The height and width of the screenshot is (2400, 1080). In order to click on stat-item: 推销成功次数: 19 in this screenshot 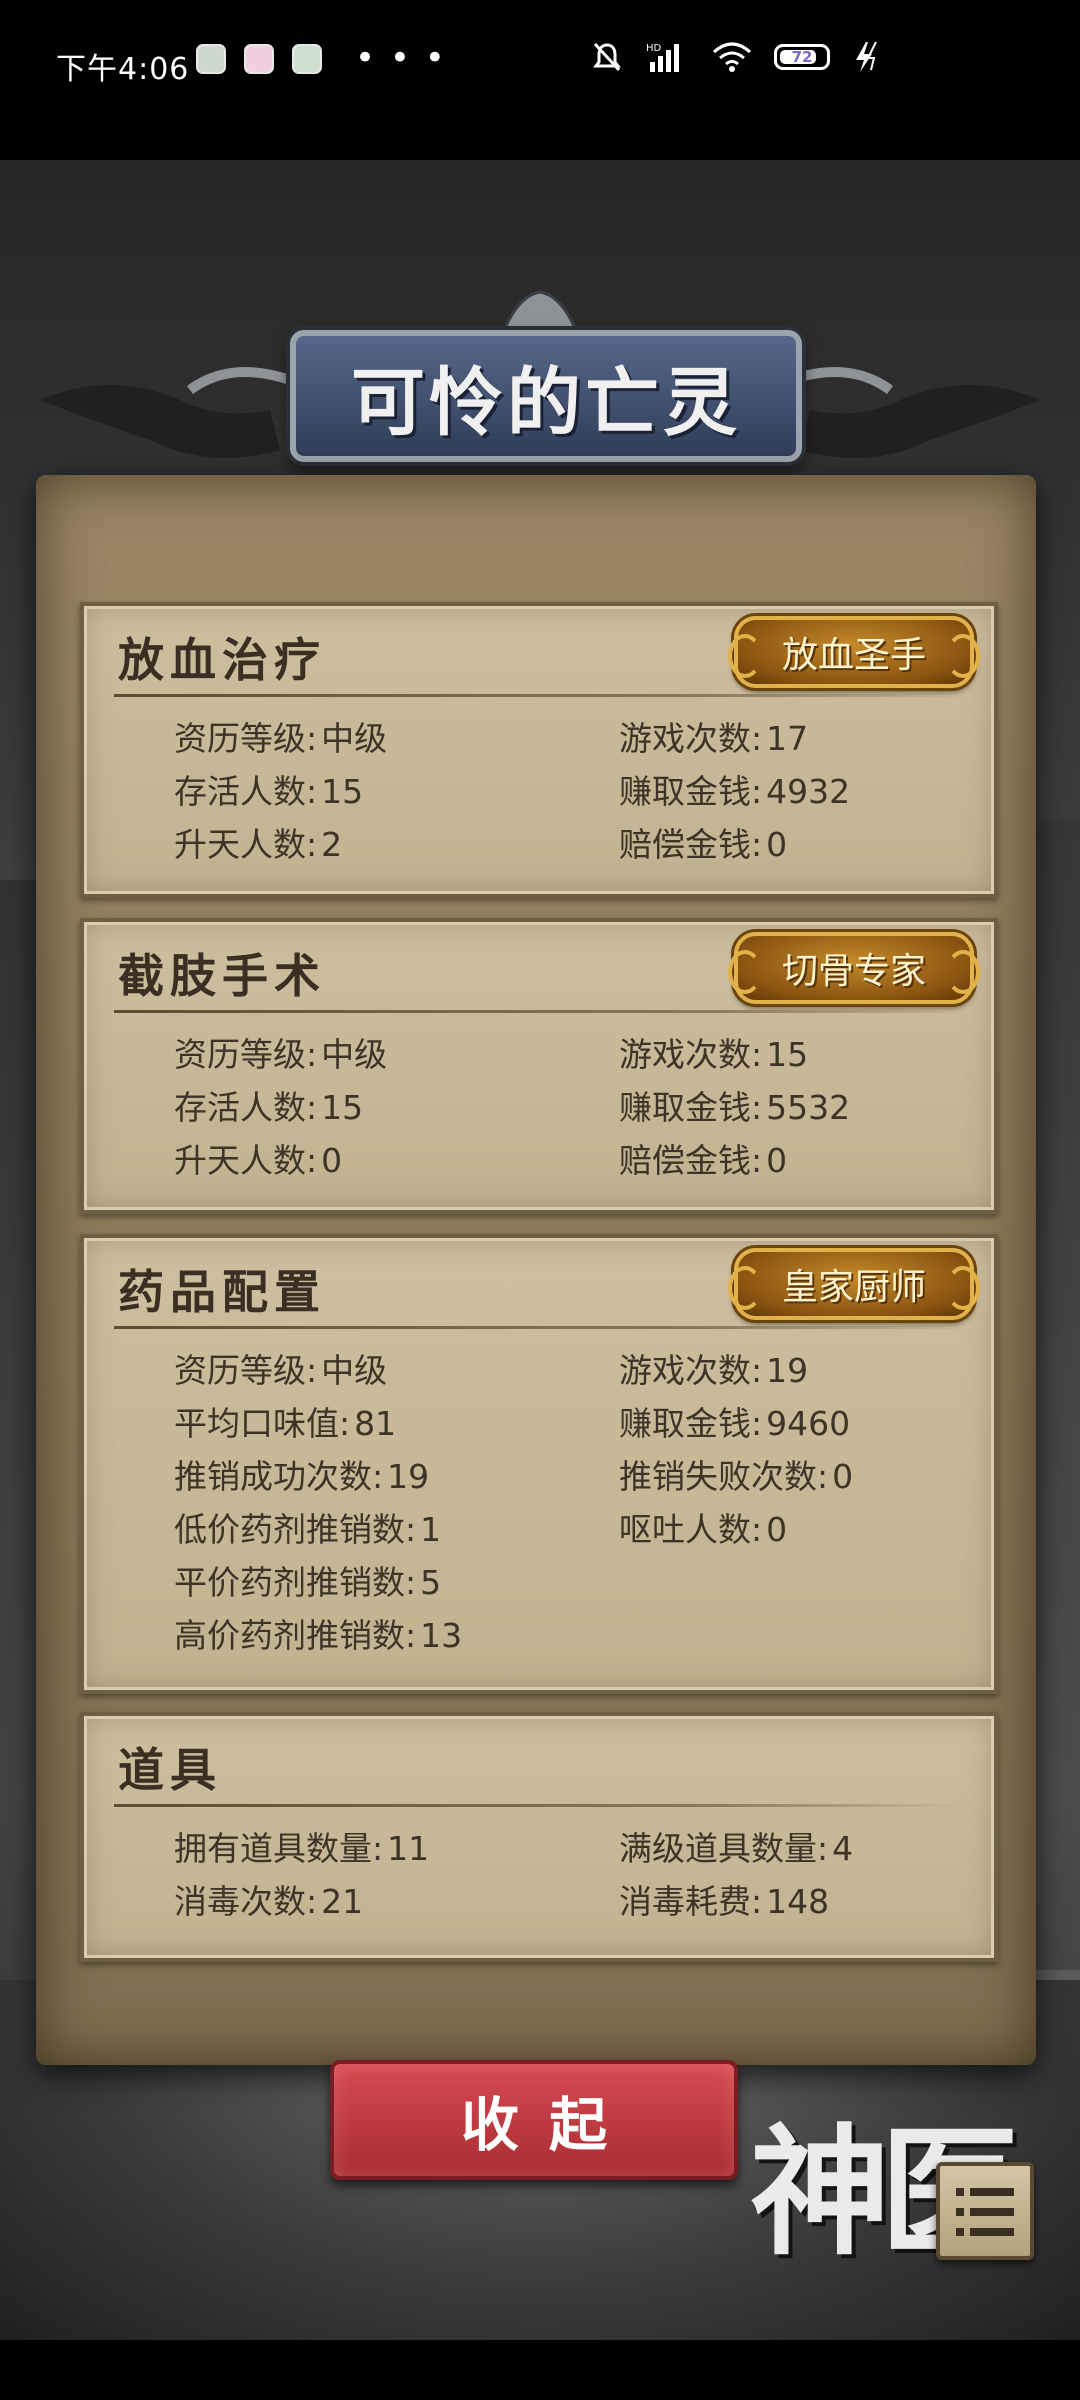, I will do `click(302, 1476)`.